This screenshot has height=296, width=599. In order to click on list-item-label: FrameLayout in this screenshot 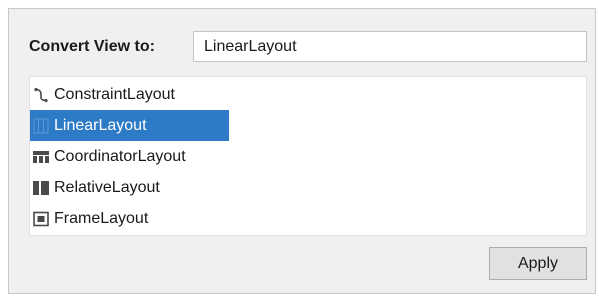, I will do `click(101, 218)`.